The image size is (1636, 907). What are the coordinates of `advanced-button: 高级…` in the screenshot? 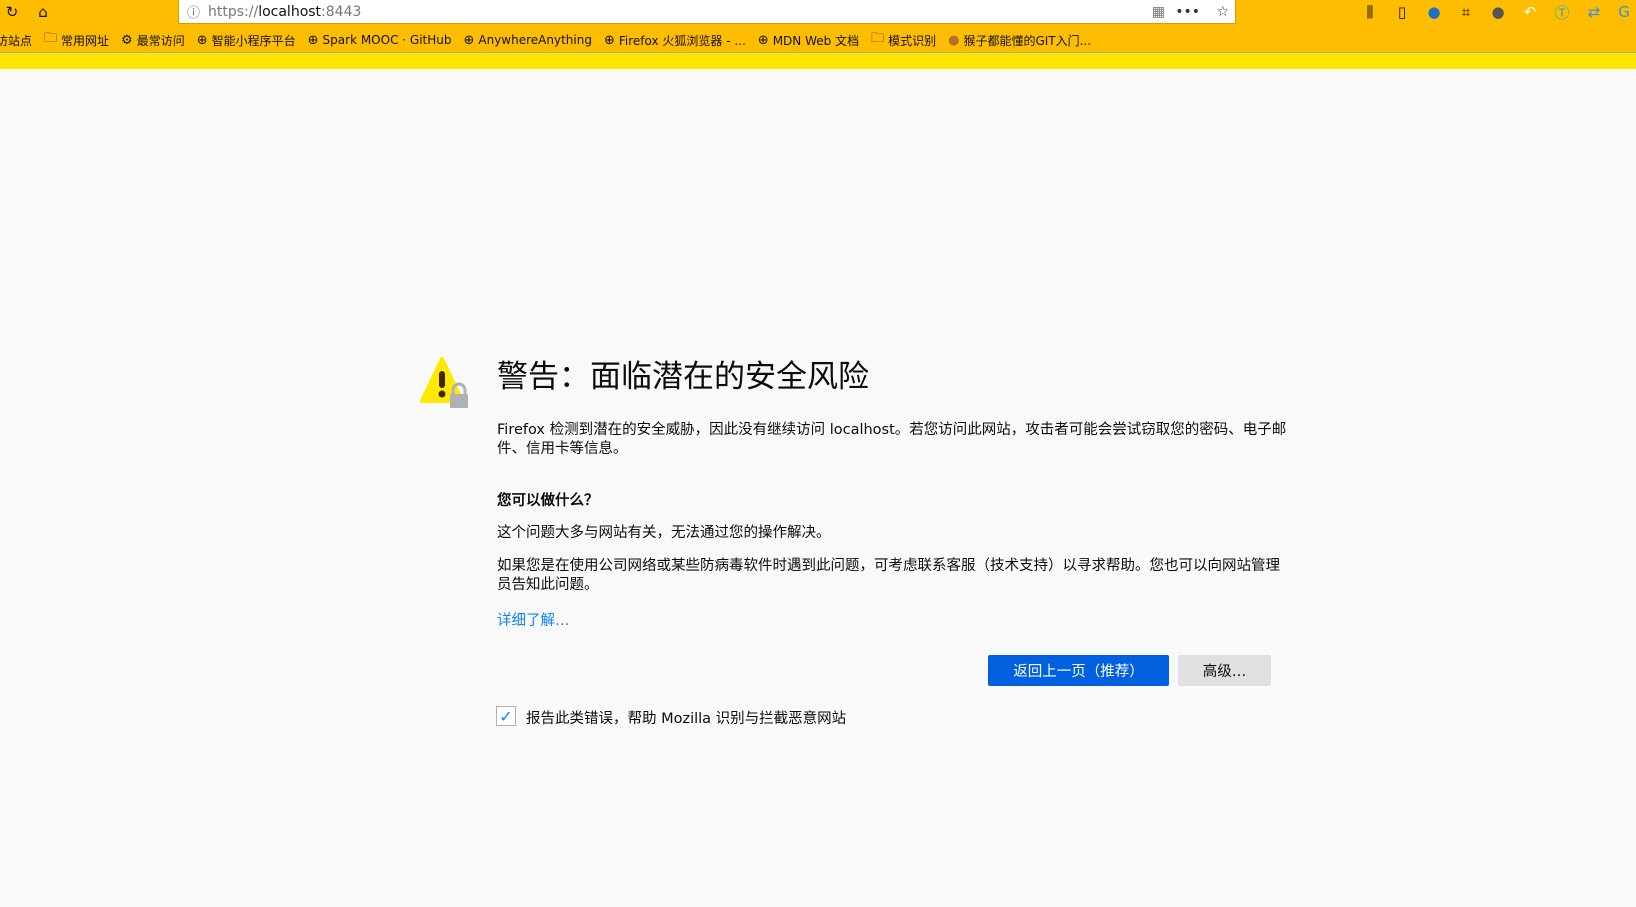 It's located at (1224, 670).